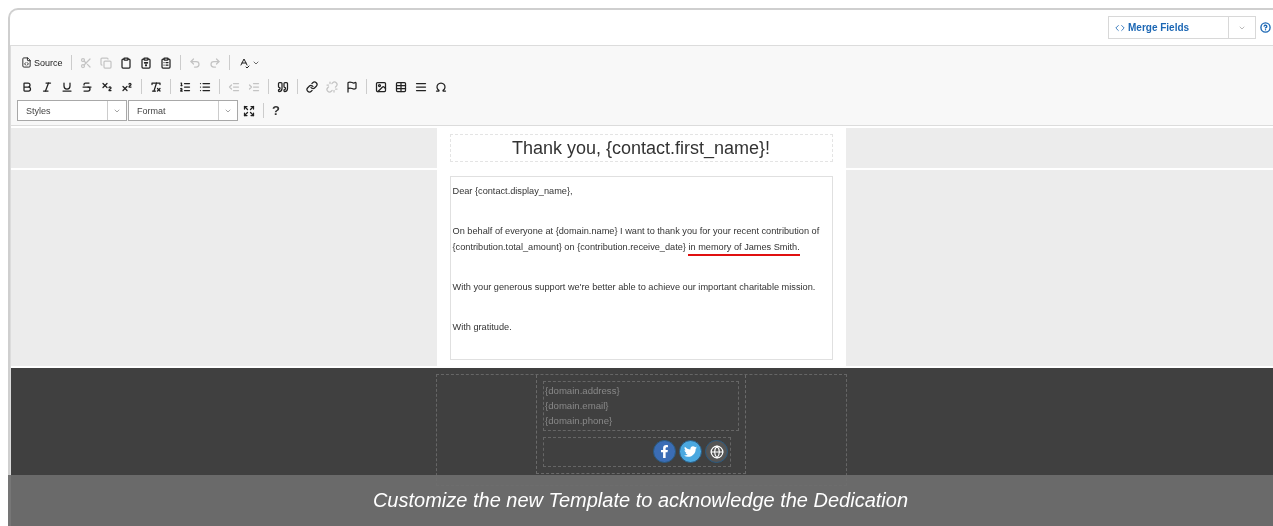 This screenshot has width=1273, height=526. Describe the element at coordinates (67, 86) in the screenshot. I see `underline-icon` at that location.